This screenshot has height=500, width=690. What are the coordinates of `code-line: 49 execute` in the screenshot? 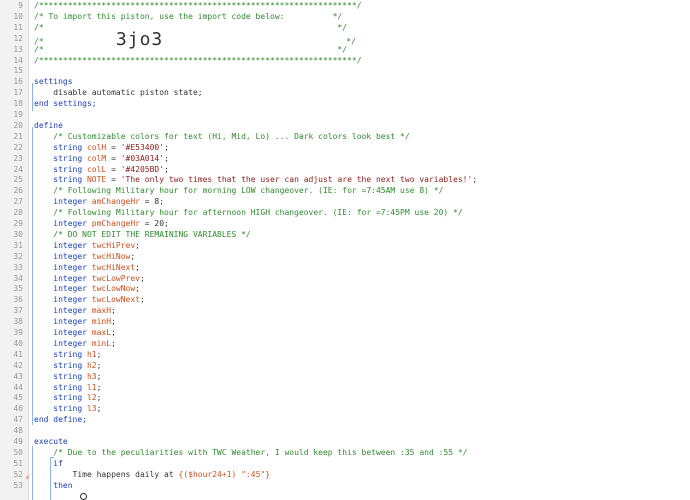 It's located at (345, 441).